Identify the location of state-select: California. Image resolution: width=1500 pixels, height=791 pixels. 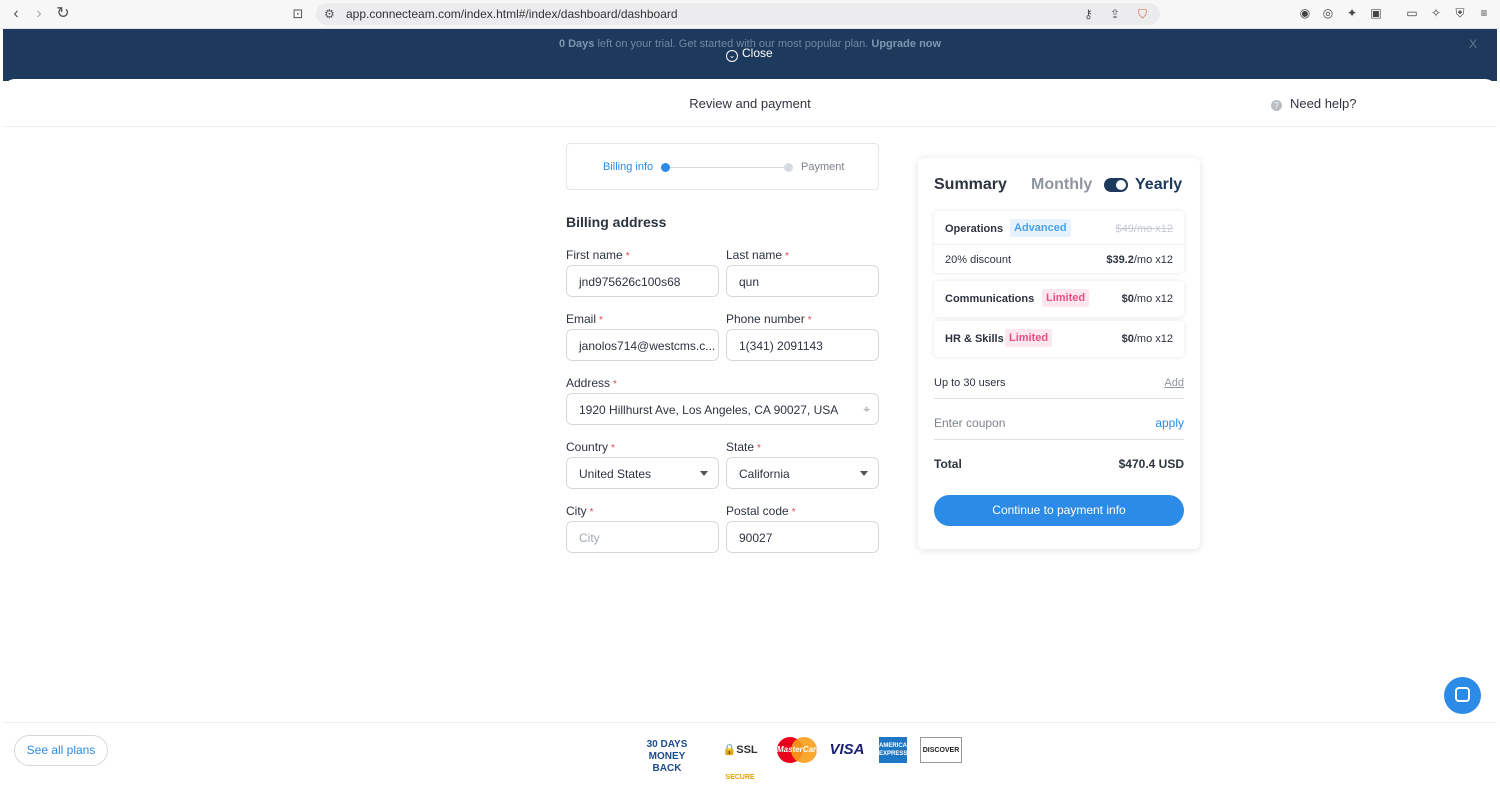
(802, 473).